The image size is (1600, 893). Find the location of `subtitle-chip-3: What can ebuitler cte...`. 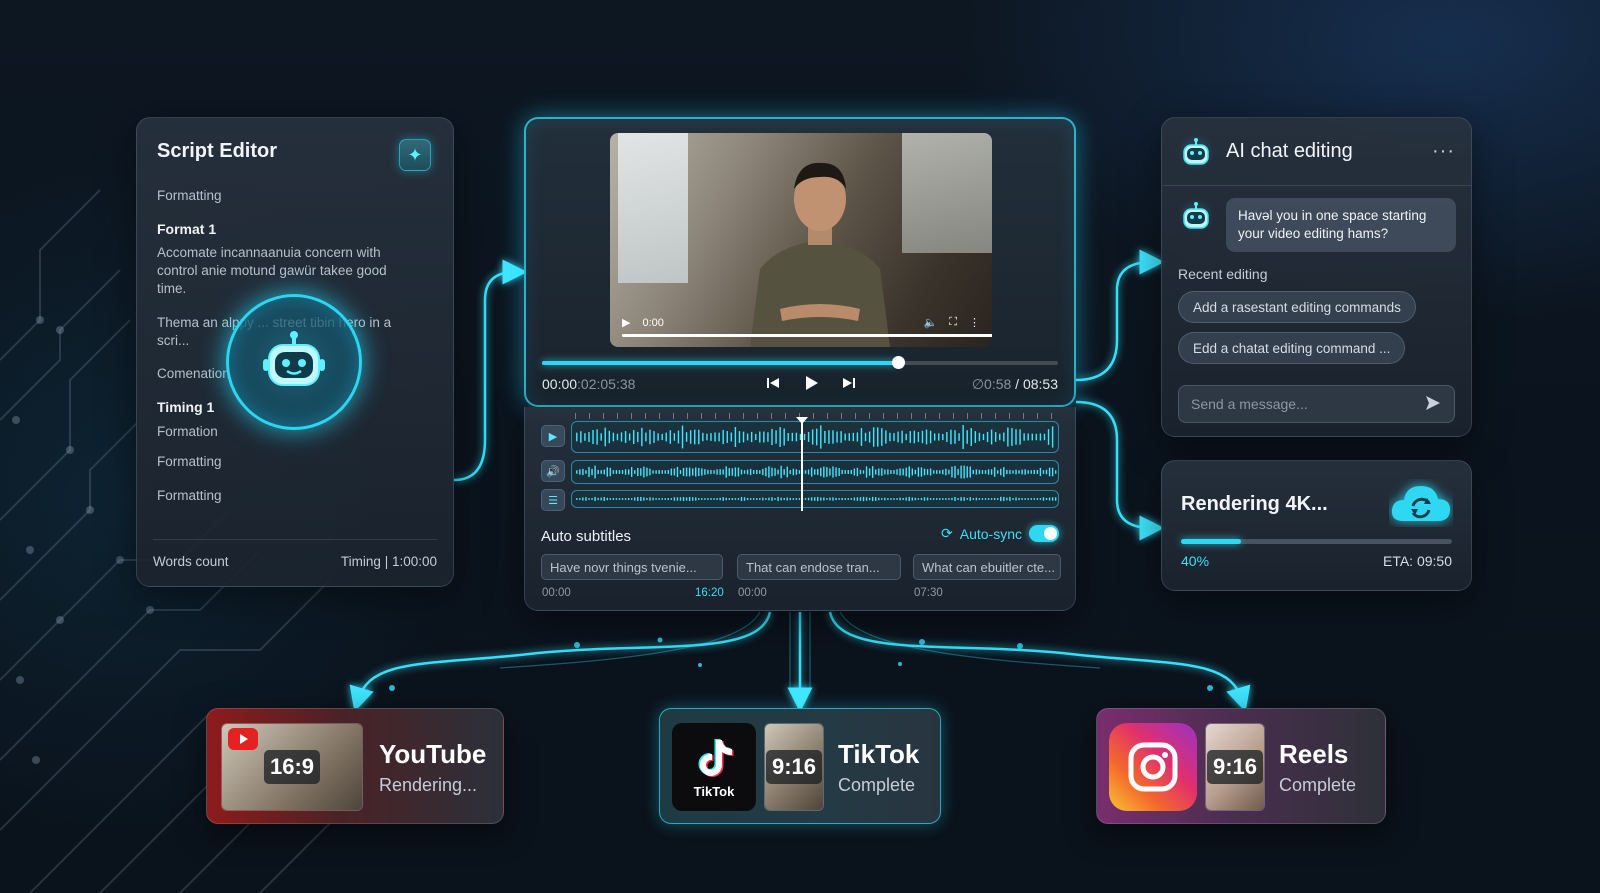

subtitle-chip-3: What can ebuitler cte... is located at coordinates (987, 567).